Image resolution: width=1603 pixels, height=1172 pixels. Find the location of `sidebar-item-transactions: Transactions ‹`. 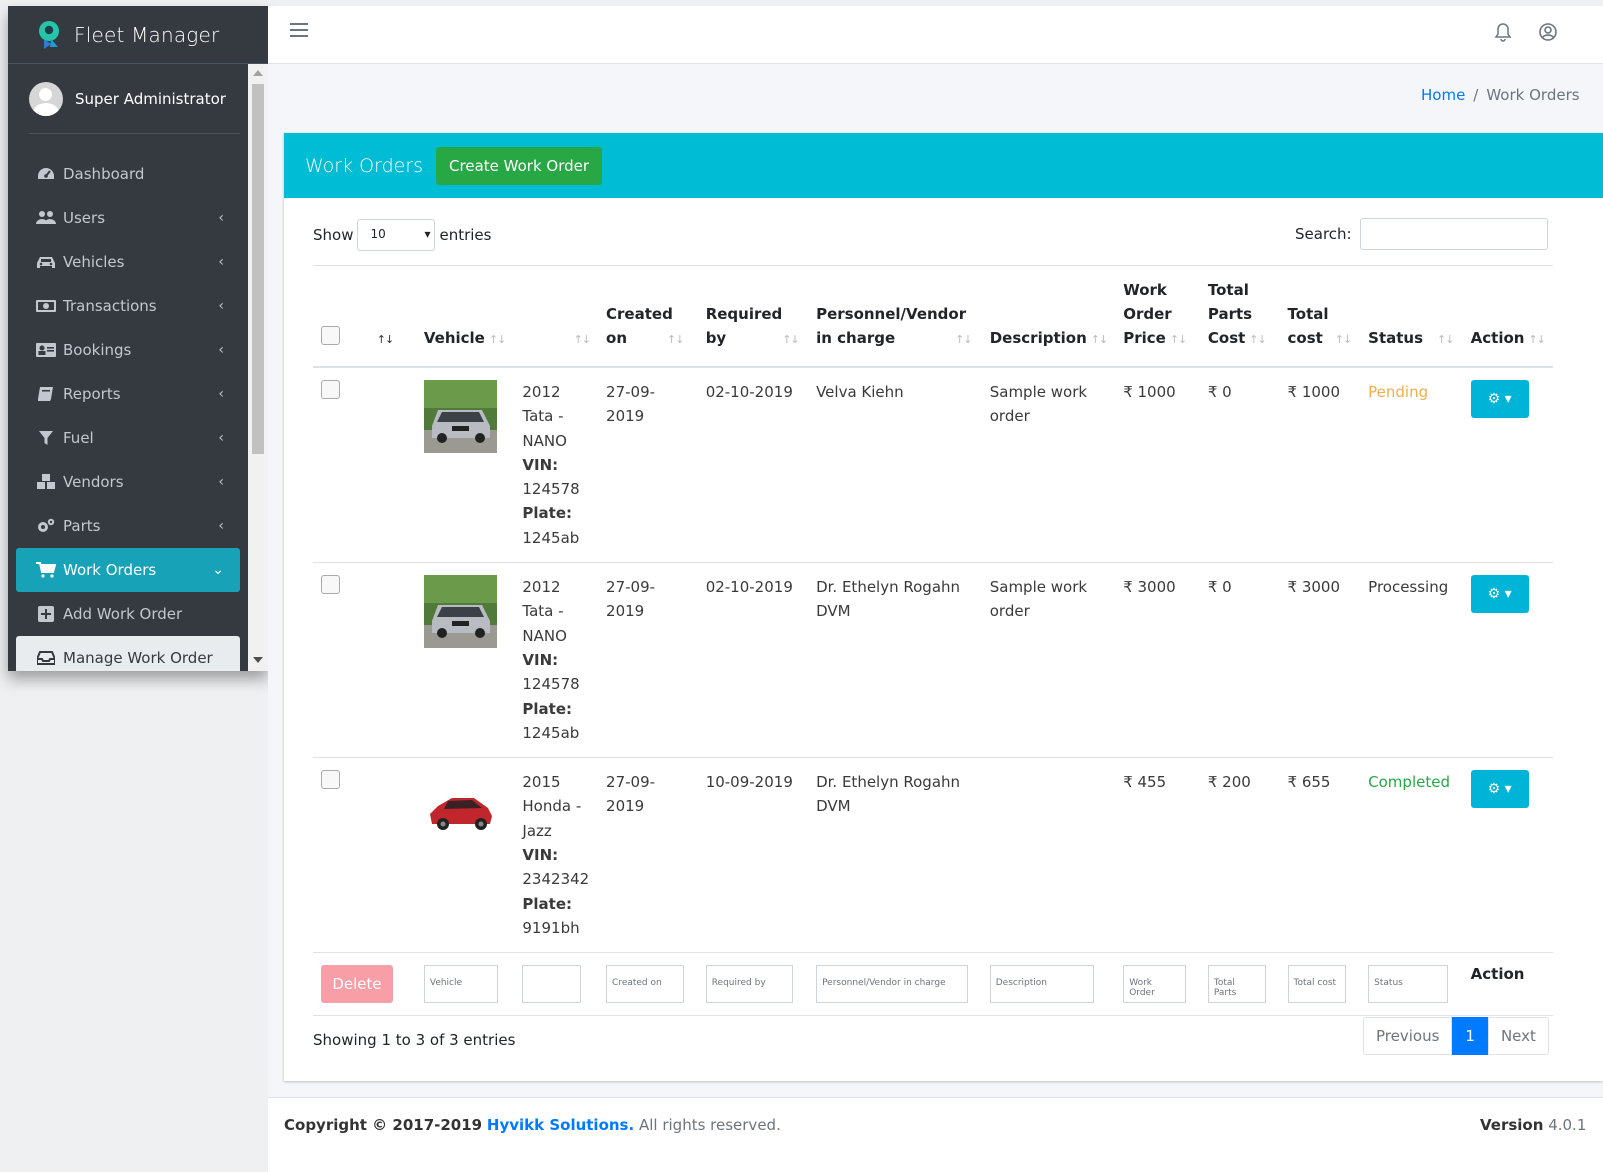

sidebar-item-transactions: Transactions ‹ is located at coordinates (124, 306).